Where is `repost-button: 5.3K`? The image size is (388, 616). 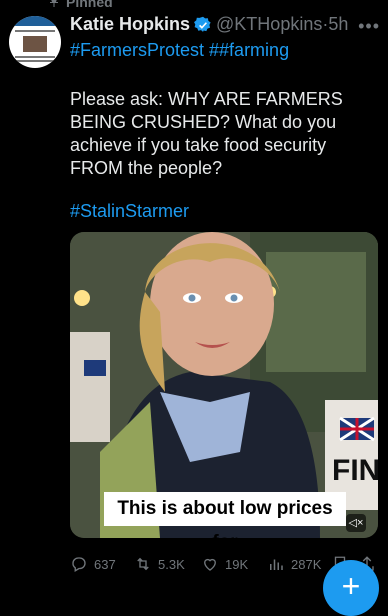 repost-button: 5.3K is located at coordinates (159, 564).